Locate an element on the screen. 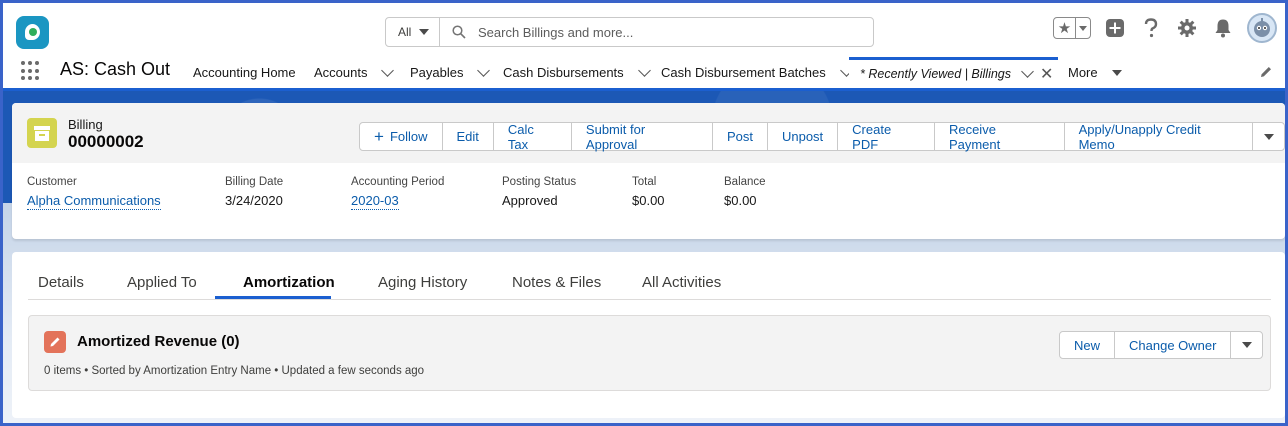 This screenshot has width=1288, height=426. nav-active-label: * Recently Viewed | Billings is located at coordinates (936, 74).